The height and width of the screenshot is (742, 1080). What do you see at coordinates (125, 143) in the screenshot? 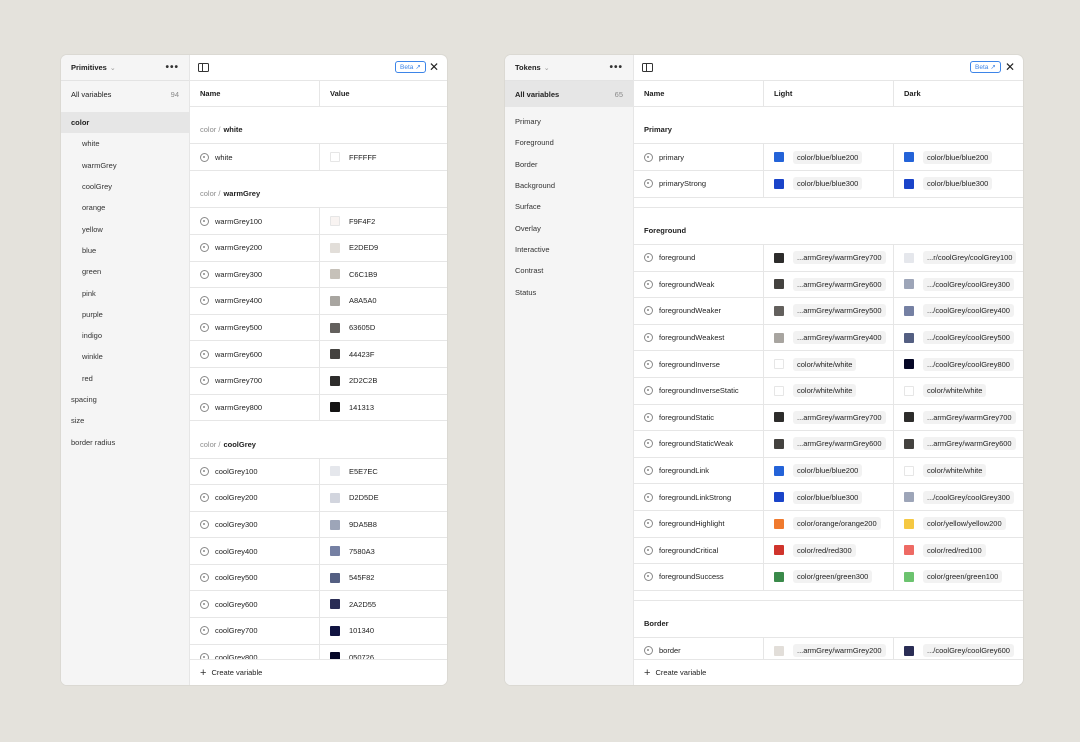
I see `sidebar-item-white: white` at bounding box center [125, 143].